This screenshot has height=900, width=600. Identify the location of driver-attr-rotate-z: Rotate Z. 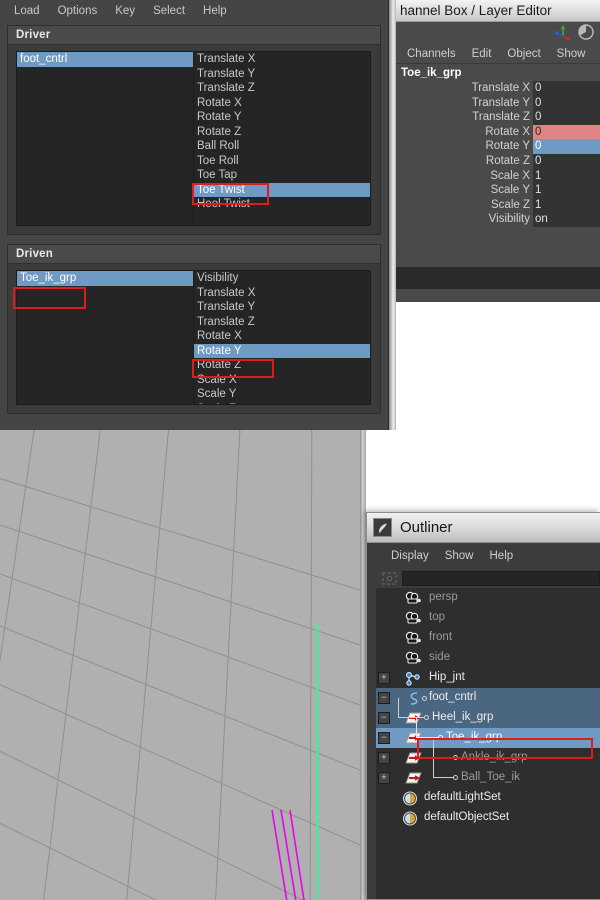
(282, 132).